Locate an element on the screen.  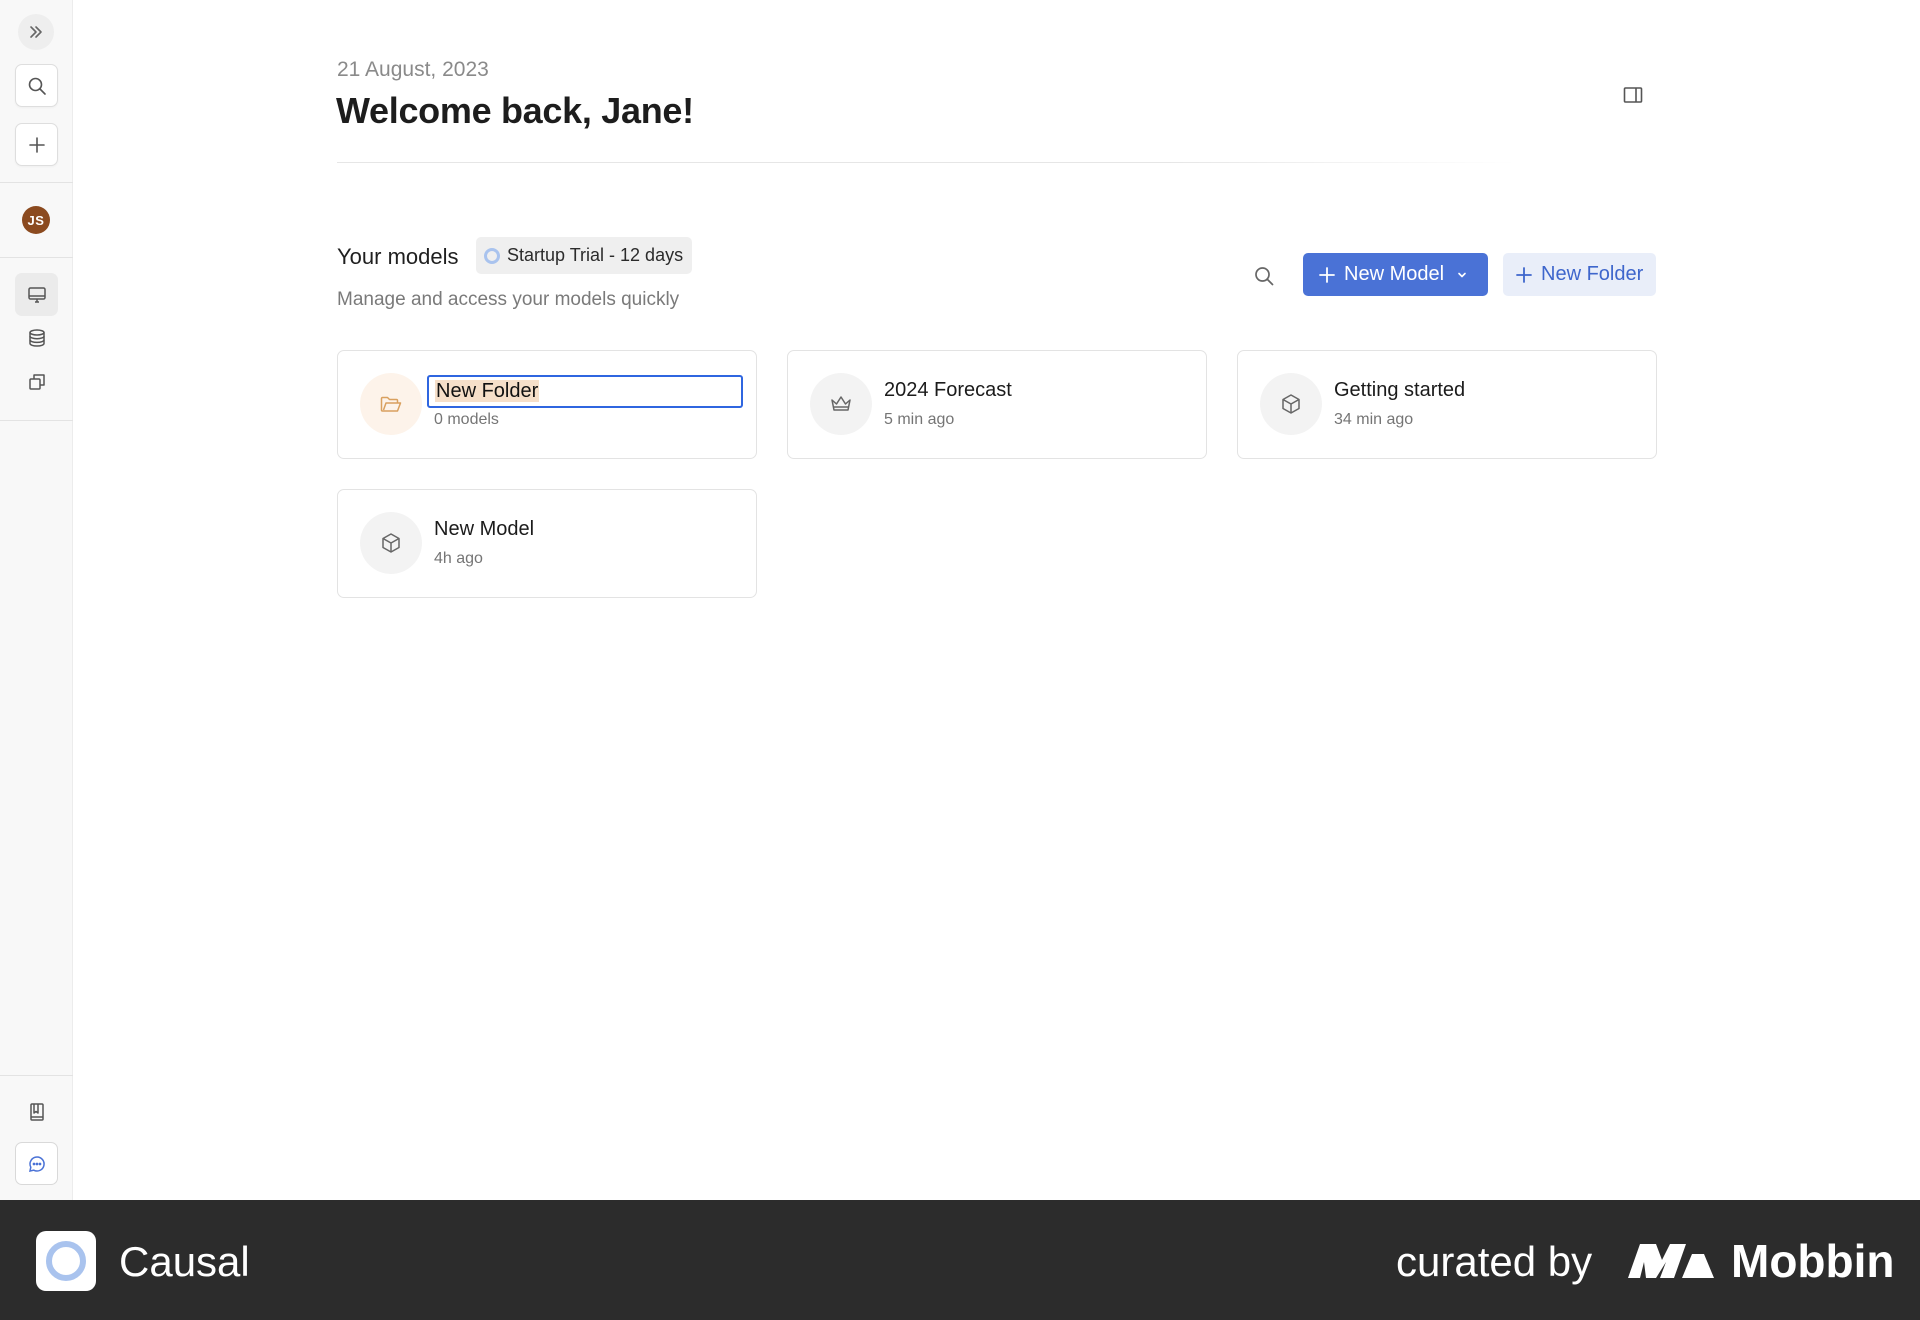
folder-name-input: New Folder is located at coordinates (585, 391).